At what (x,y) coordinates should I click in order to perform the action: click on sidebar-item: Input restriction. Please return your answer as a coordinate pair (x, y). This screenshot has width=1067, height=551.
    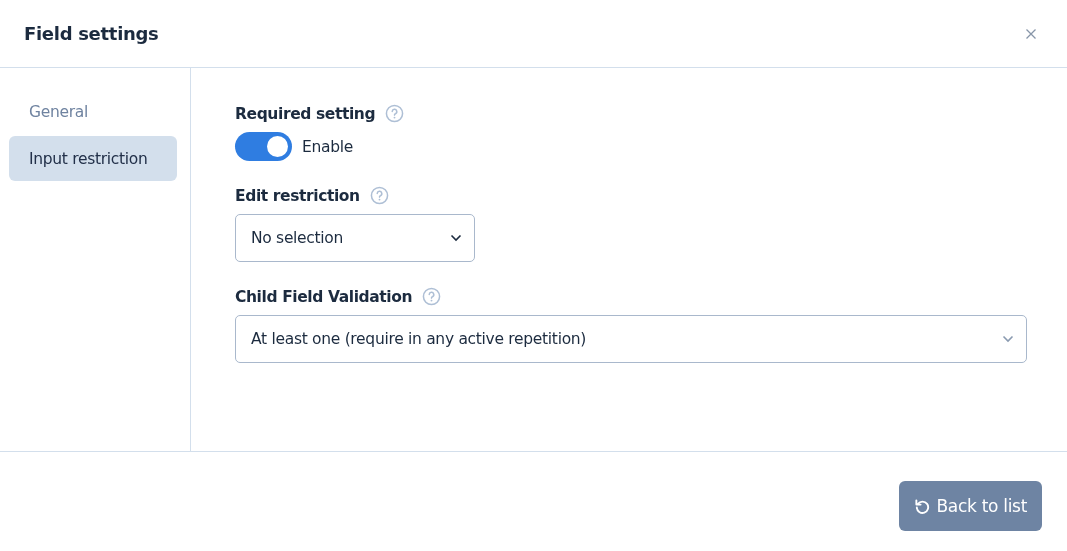
    Looking at the image, I should click on (93, 158).